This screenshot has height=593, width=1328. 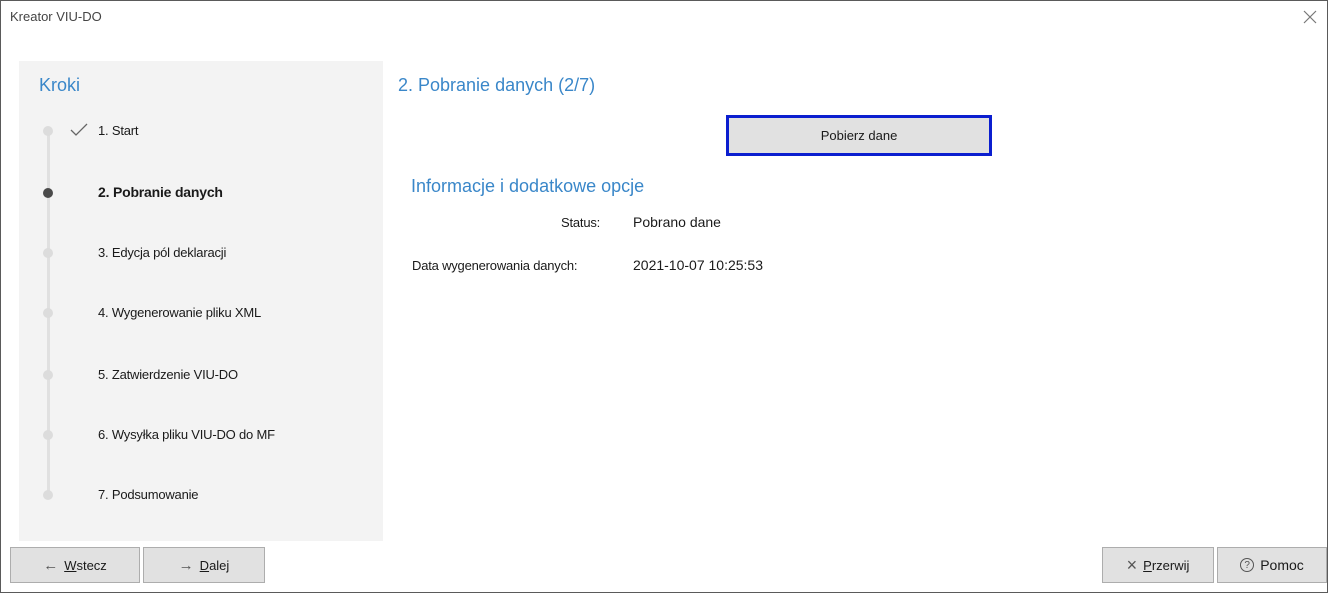 I want to click on step-wysylka: 6. Wysyłka pliku VIU-DO do MF, so click(x=201, y=435).